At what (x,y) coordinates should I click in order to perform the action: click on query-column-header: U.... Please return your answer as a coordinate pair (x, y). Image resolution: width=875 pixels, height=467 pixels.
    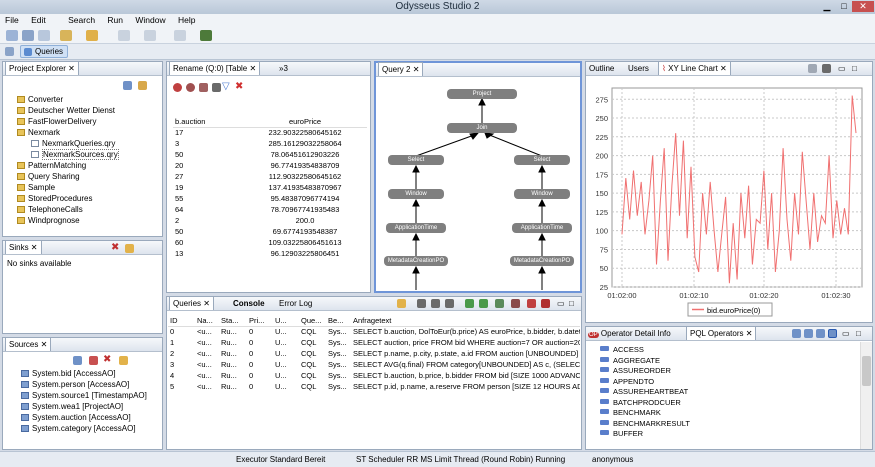
    Looking at the image, I should click on (286, 320).